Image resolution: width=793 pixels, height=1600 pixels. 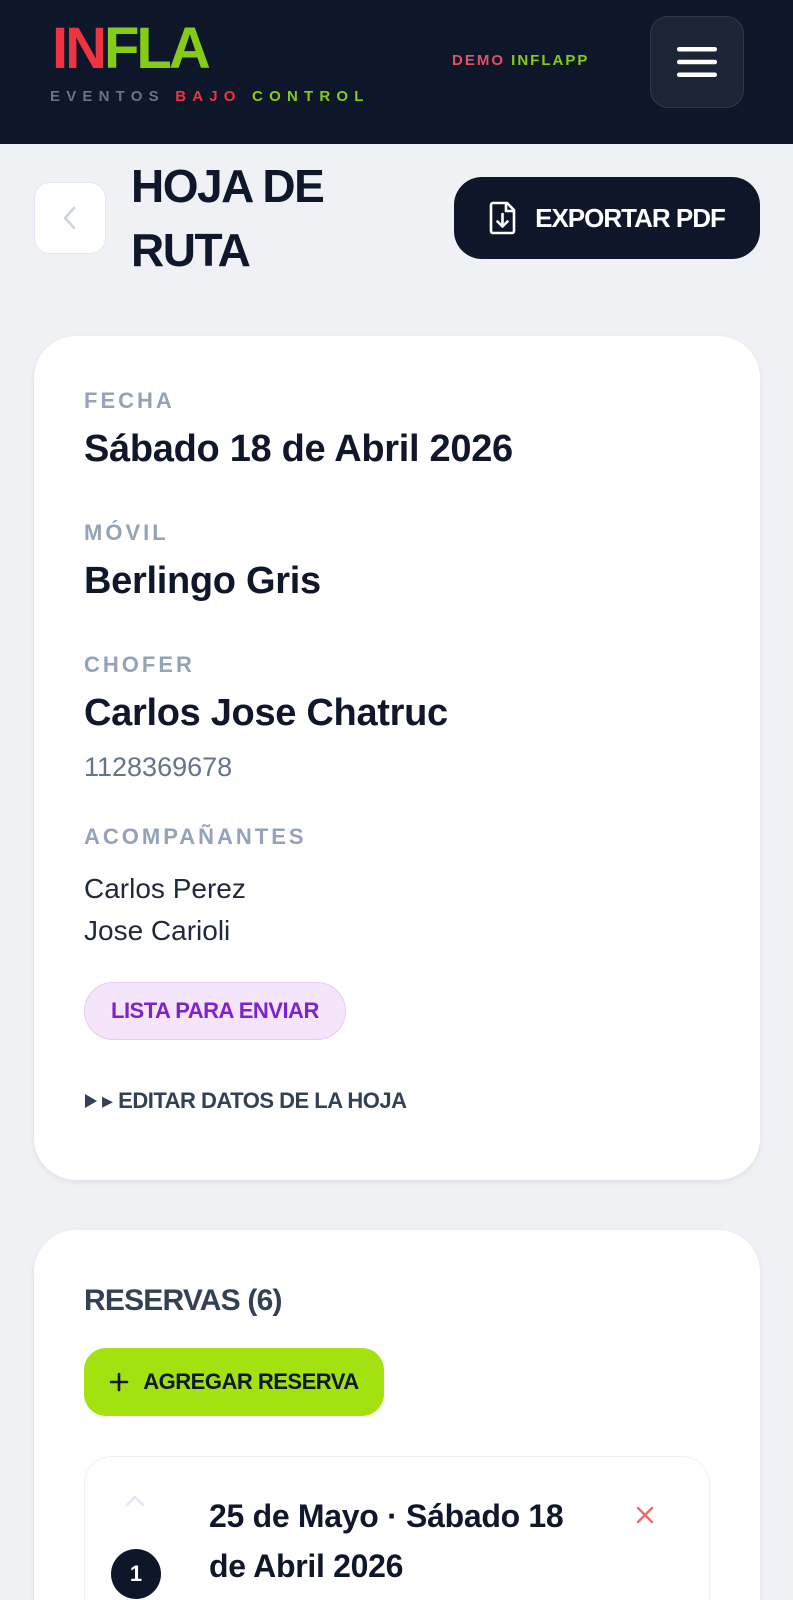 What do you see at coordinates (228, 218) in the screenshot?
I see `page-title: HOJA DE RUTA` at bounding box center [228, 218].